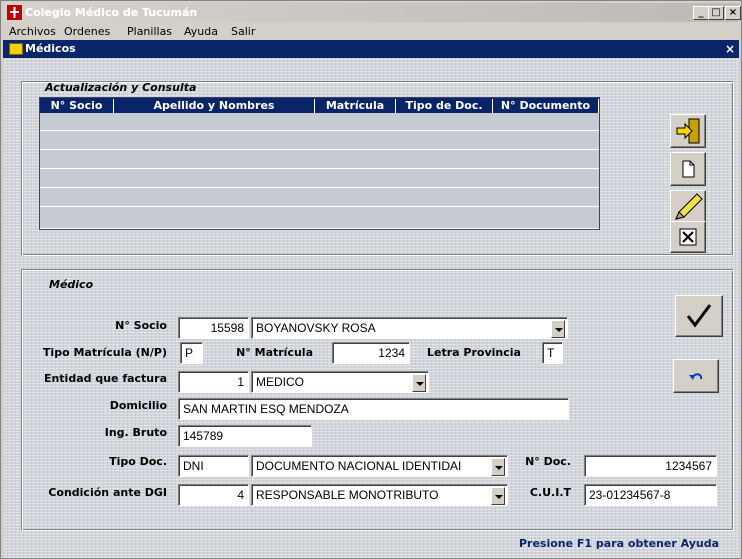 The height and width of the screenshot is (559, 742). Describe the element at coordinates (138, 405) in the screenshot. I see `domicilio-label: Domicilio` at that location.